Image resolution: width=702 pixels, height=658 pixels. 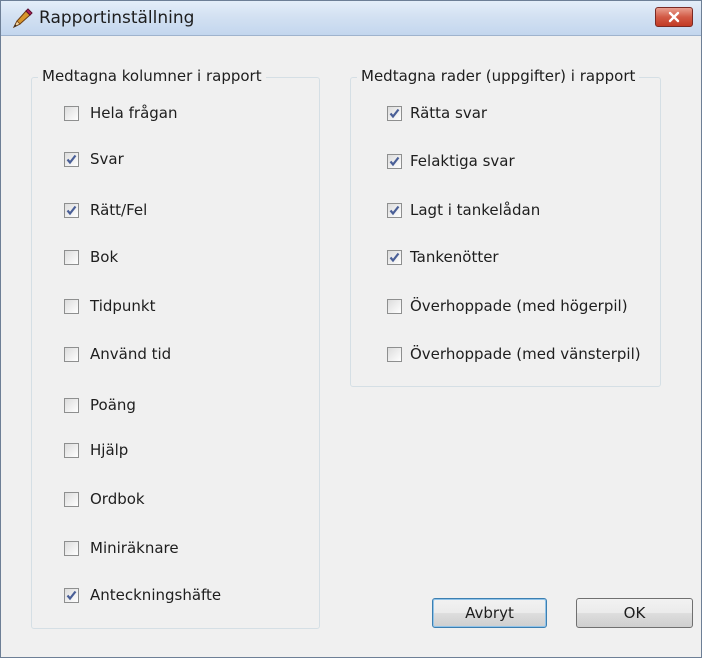 I want to click on checkbox-ratta-svar: Rätta svar, so click(x=437, y=113).